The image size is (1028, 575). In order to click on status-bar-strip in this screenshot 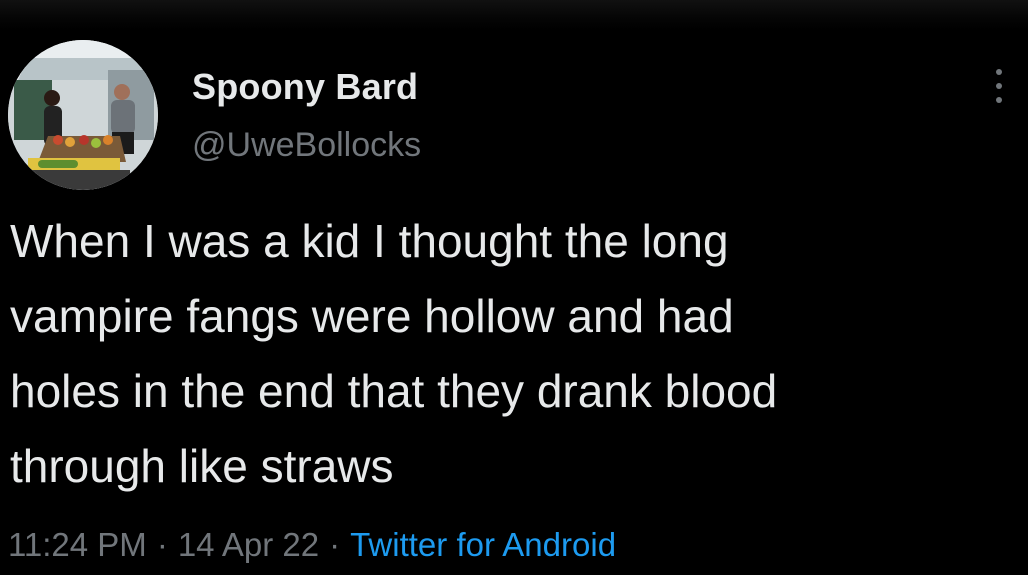, I will do `click(514, 15)`.